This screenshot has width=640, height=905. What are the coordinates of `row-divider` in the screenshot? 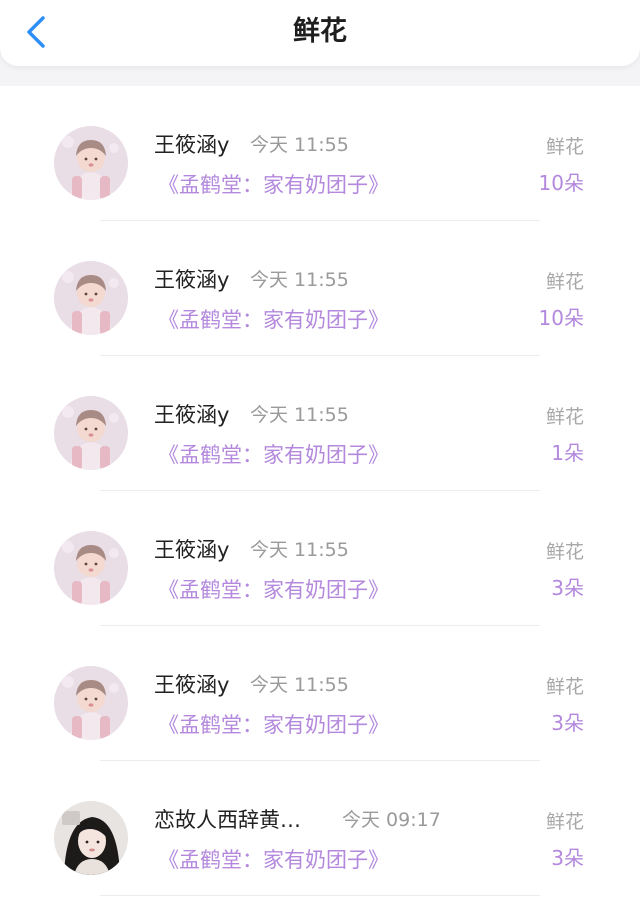 It's located at (320, 895).